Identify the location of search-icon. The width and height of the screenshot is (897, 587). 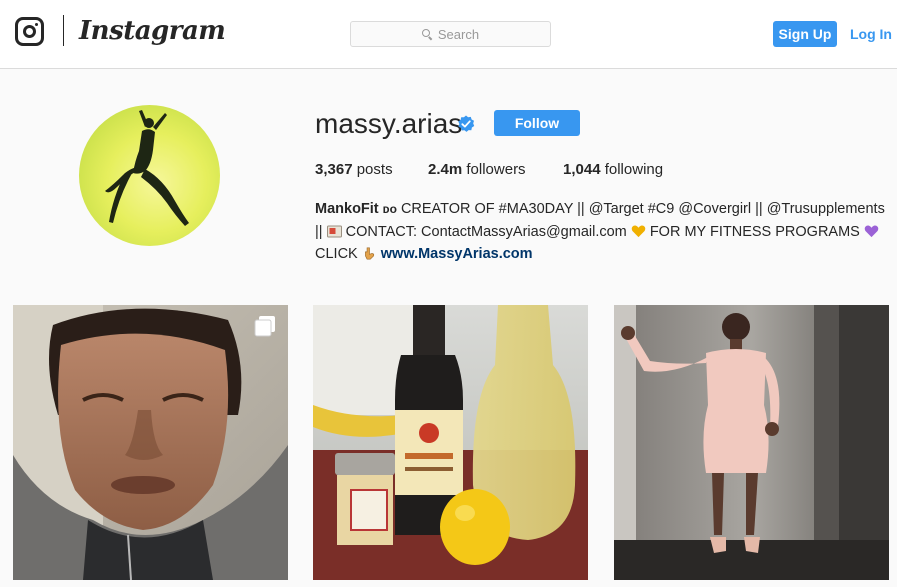
(426, 34).